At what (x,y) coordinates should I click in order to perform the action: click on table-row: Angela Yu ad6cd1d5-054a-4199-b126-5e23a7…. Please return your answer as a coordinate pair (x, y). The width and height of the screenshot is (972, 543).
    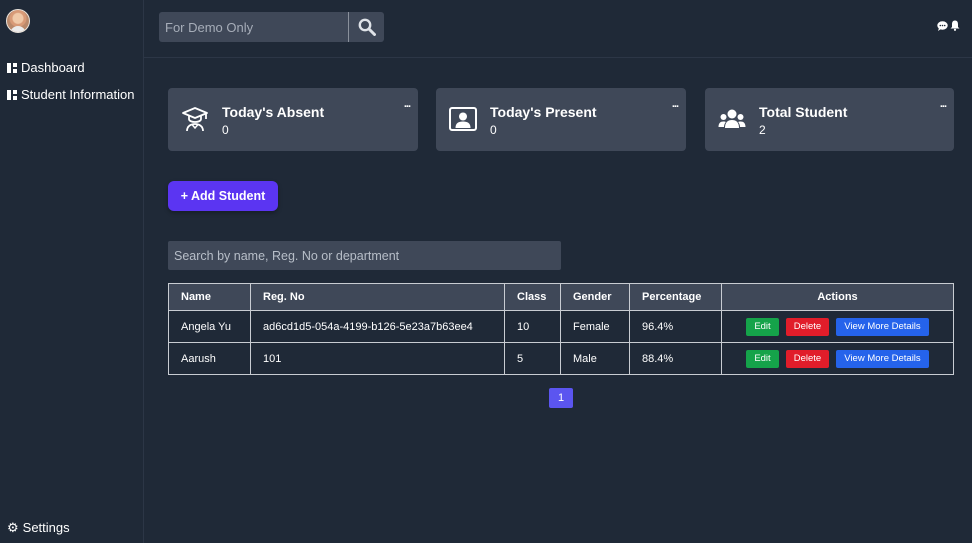
    Looking at the image, I should click on (561, 326).